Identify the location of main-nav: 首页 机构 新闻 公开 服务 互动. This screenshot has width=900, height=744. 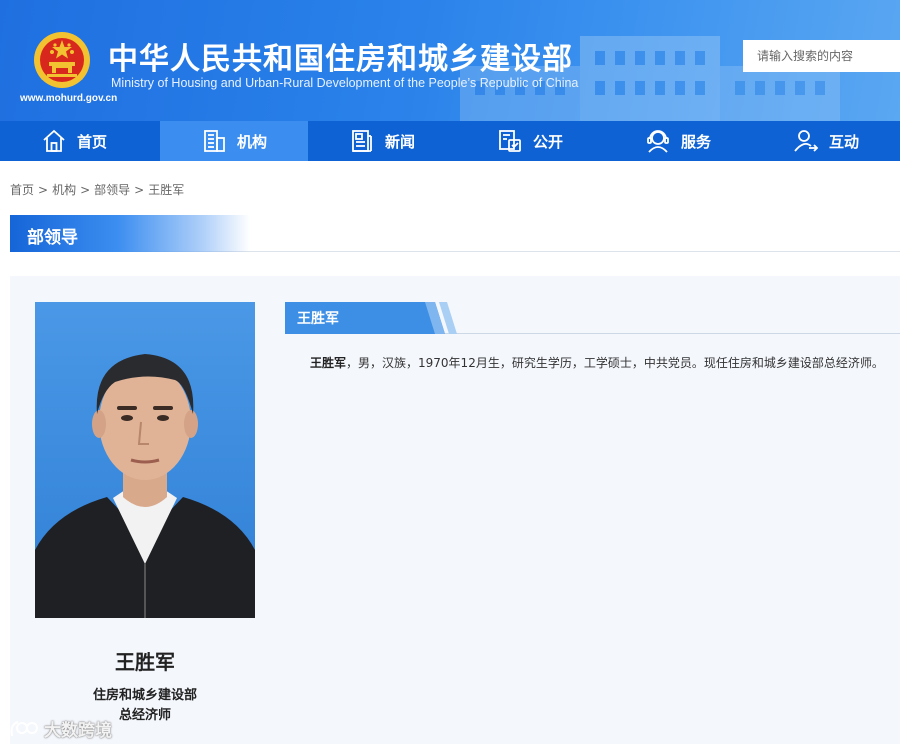
(450, 141).